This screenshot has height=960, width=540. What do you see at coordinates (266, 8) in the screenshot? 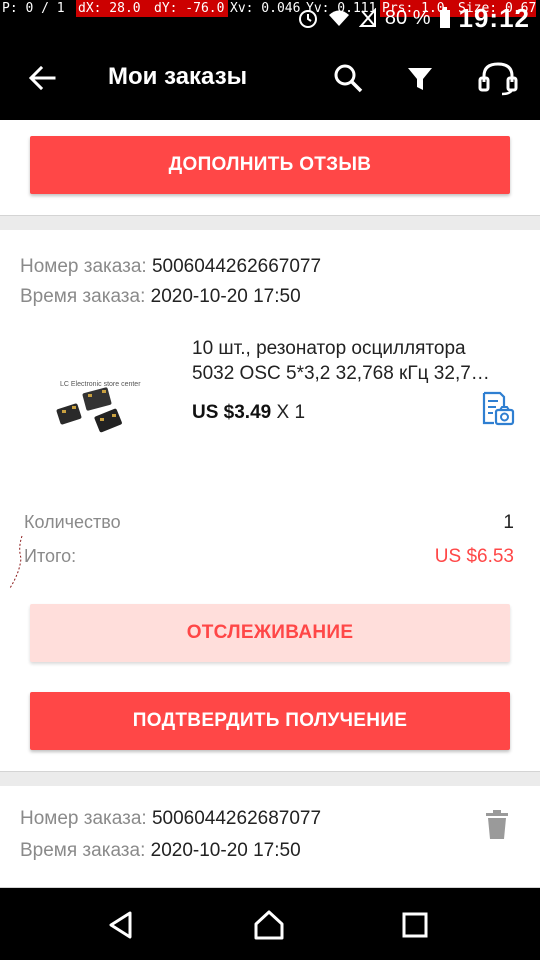
I see `debug-xv: Xv: 0.046` at bounding box center [266, 8].